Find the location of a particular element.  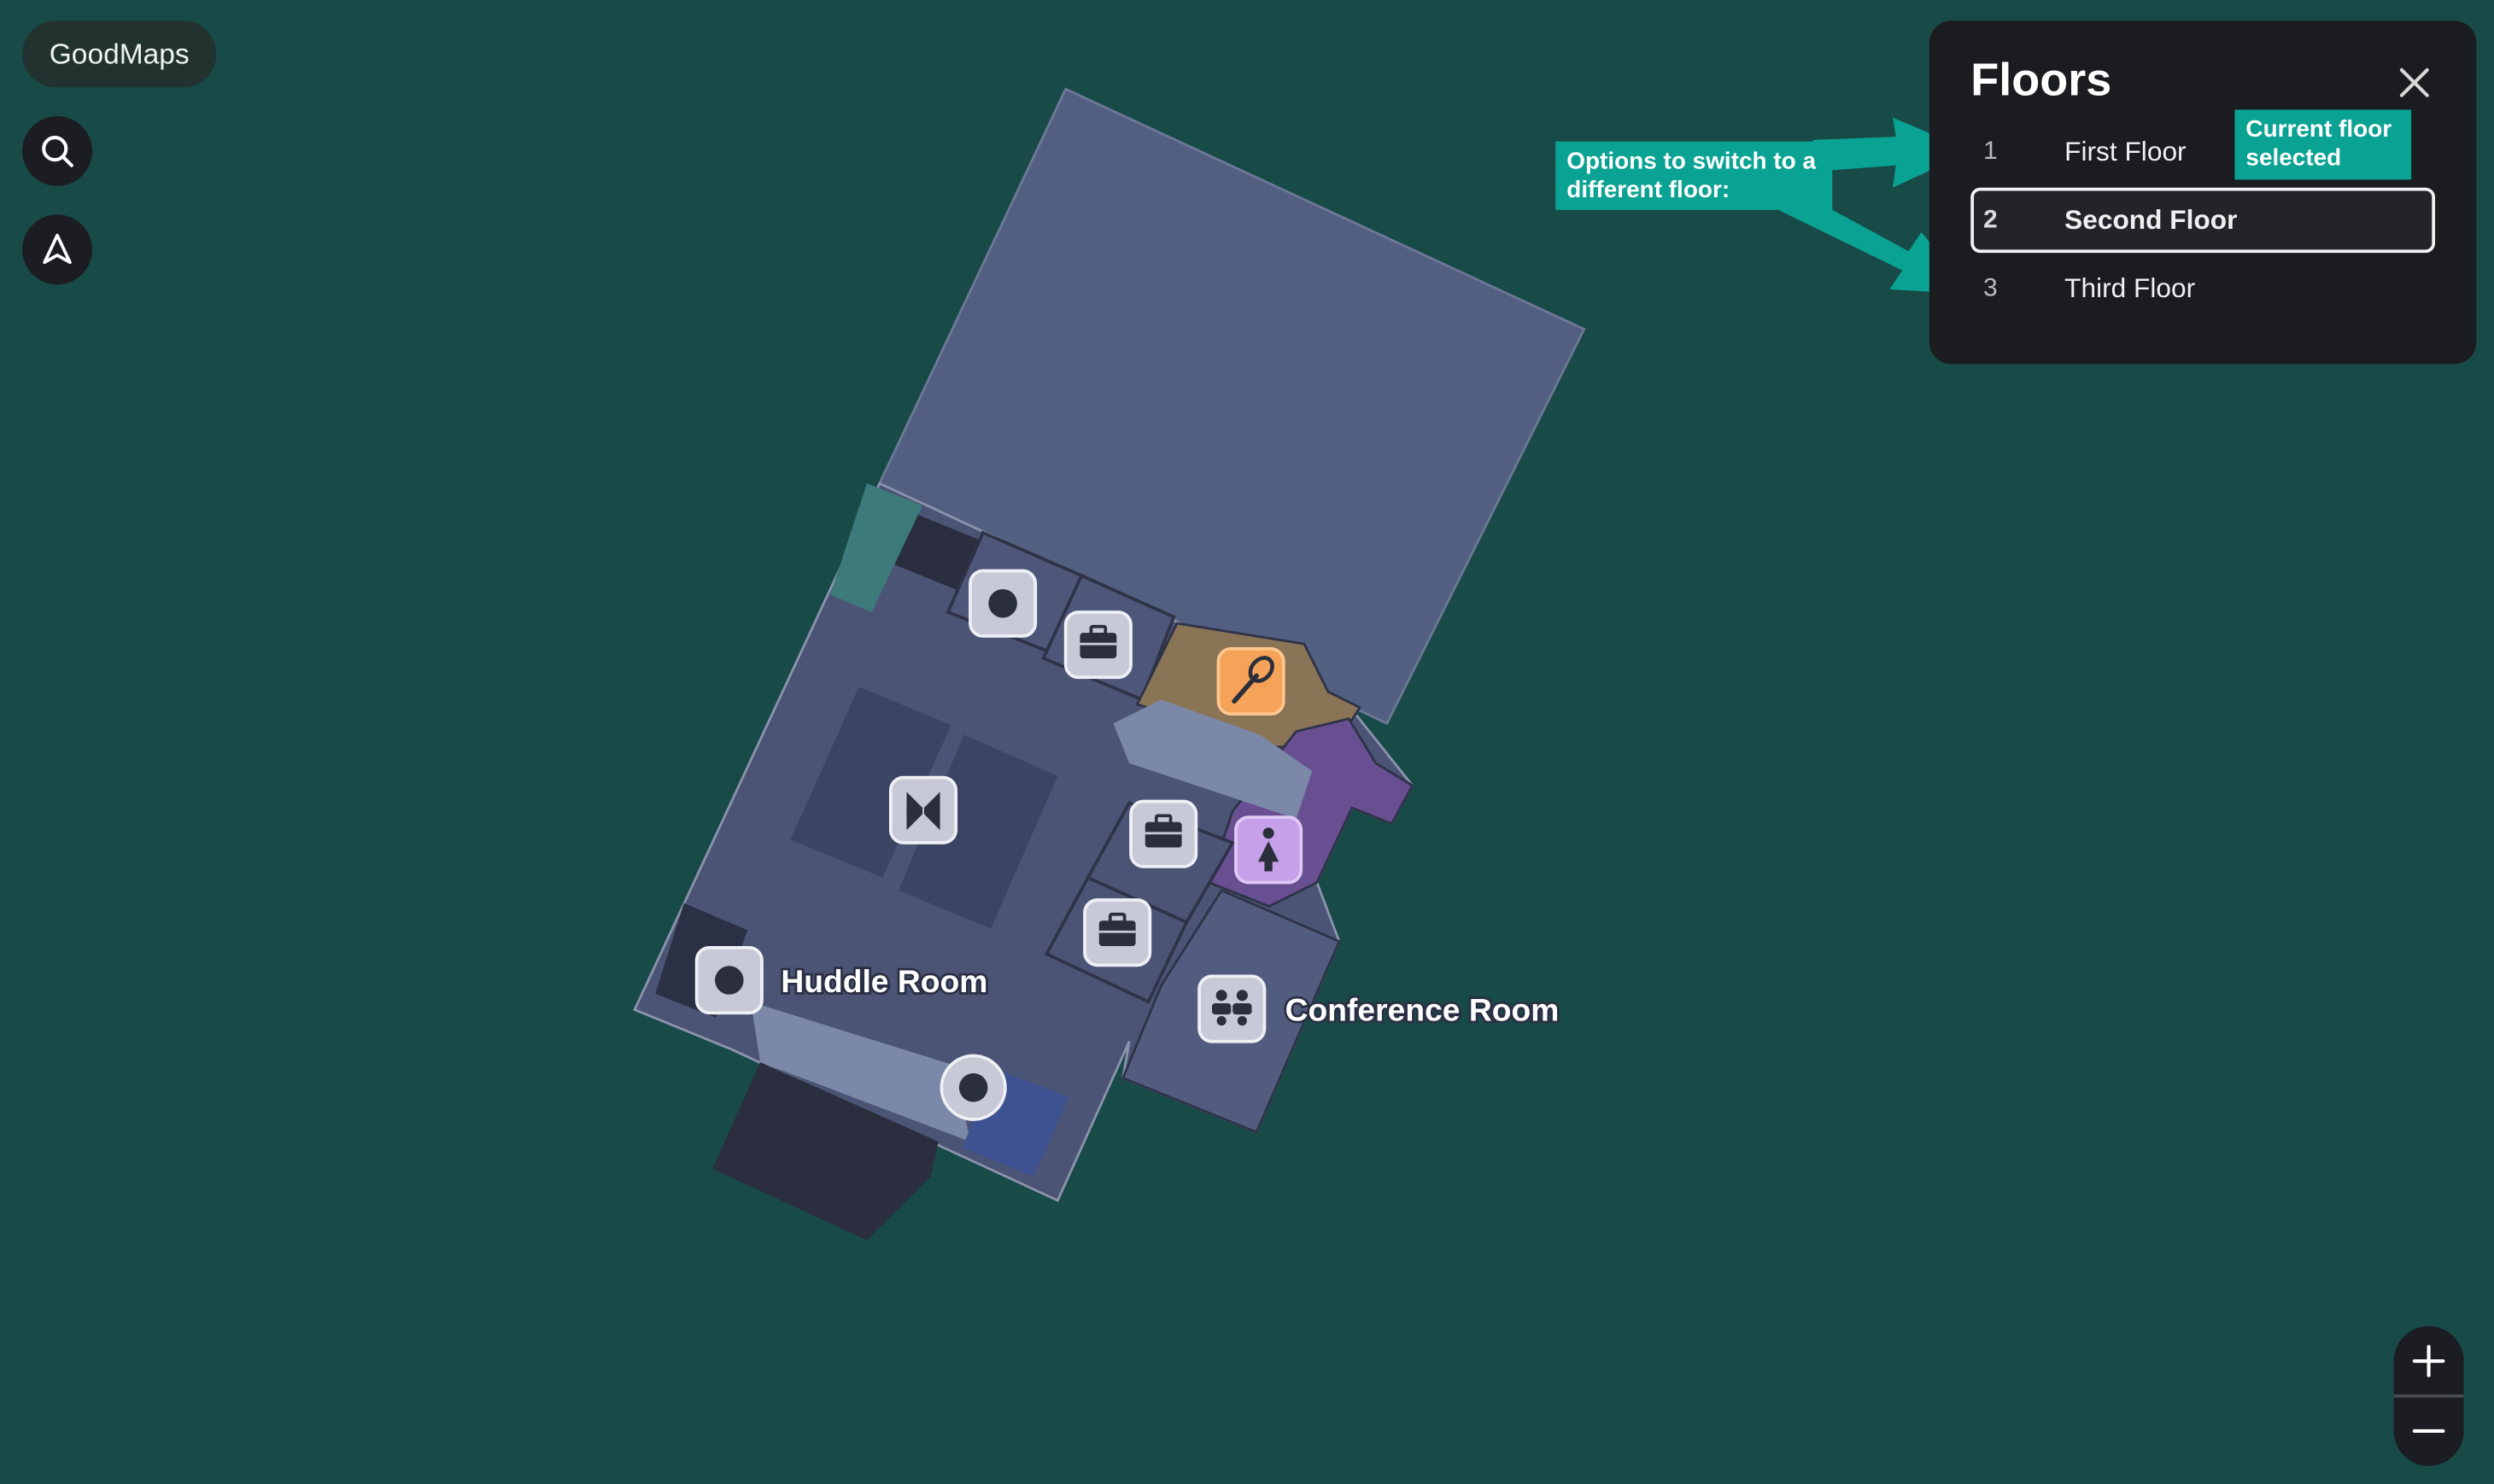

annotation-current-floor: Current floor selected is located at coordinates (2323, 144).